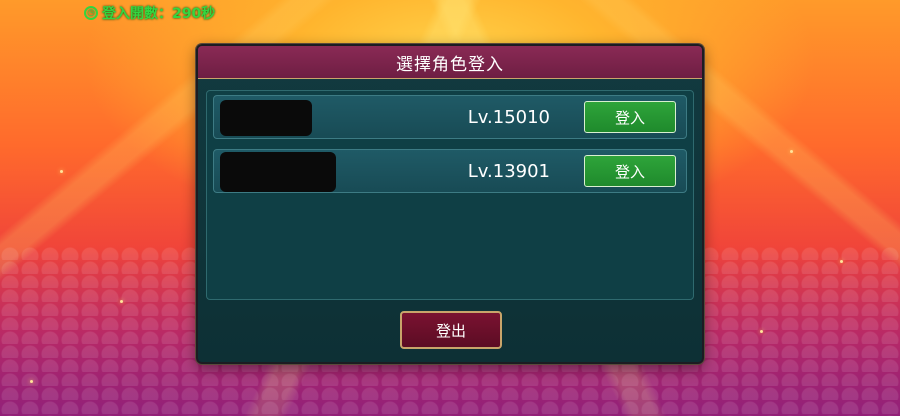  I want to click on dialog-title: 選擇角色登入, so click(450, 62).